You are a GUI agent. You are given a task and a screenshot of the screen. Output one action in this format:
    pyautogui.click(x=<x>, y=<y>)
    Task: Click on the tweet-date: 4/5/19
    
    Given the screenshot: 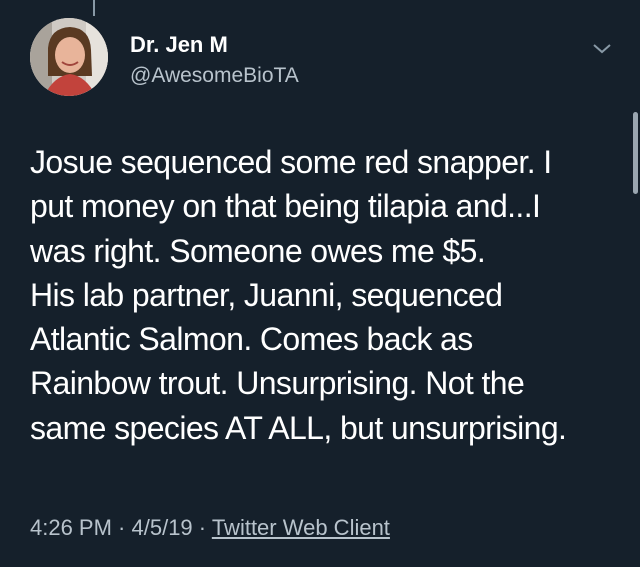 What is the action you would take?
    pyautogui.click(x=162, y=527)
    